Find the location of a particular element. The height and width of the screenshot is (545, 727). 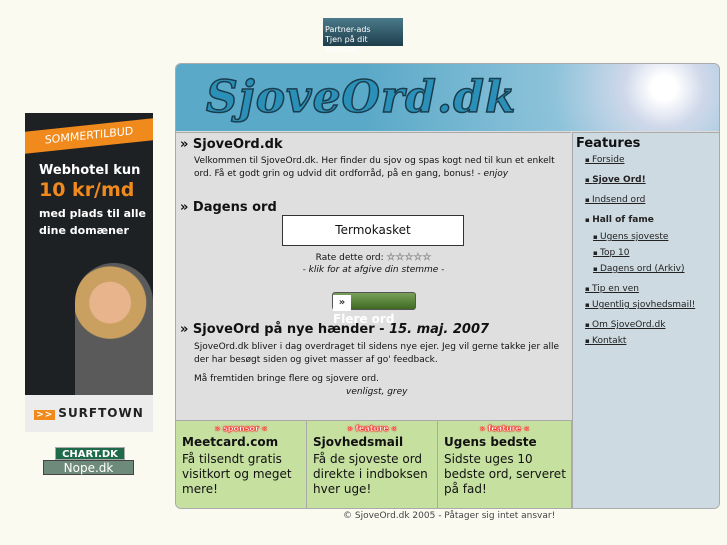

news-title: » SjoveOrd på nye hænder - 15. maj. 2007 is located at coordinates (335, 329).